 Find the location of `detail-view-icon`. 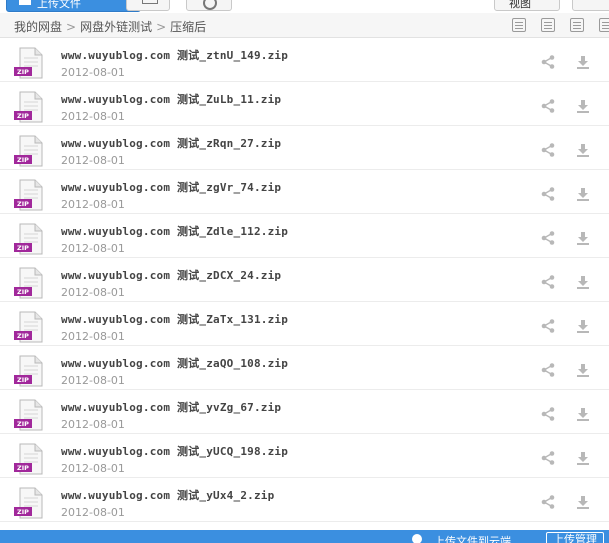

detail-view-icon is located at coordinates (576, 25).